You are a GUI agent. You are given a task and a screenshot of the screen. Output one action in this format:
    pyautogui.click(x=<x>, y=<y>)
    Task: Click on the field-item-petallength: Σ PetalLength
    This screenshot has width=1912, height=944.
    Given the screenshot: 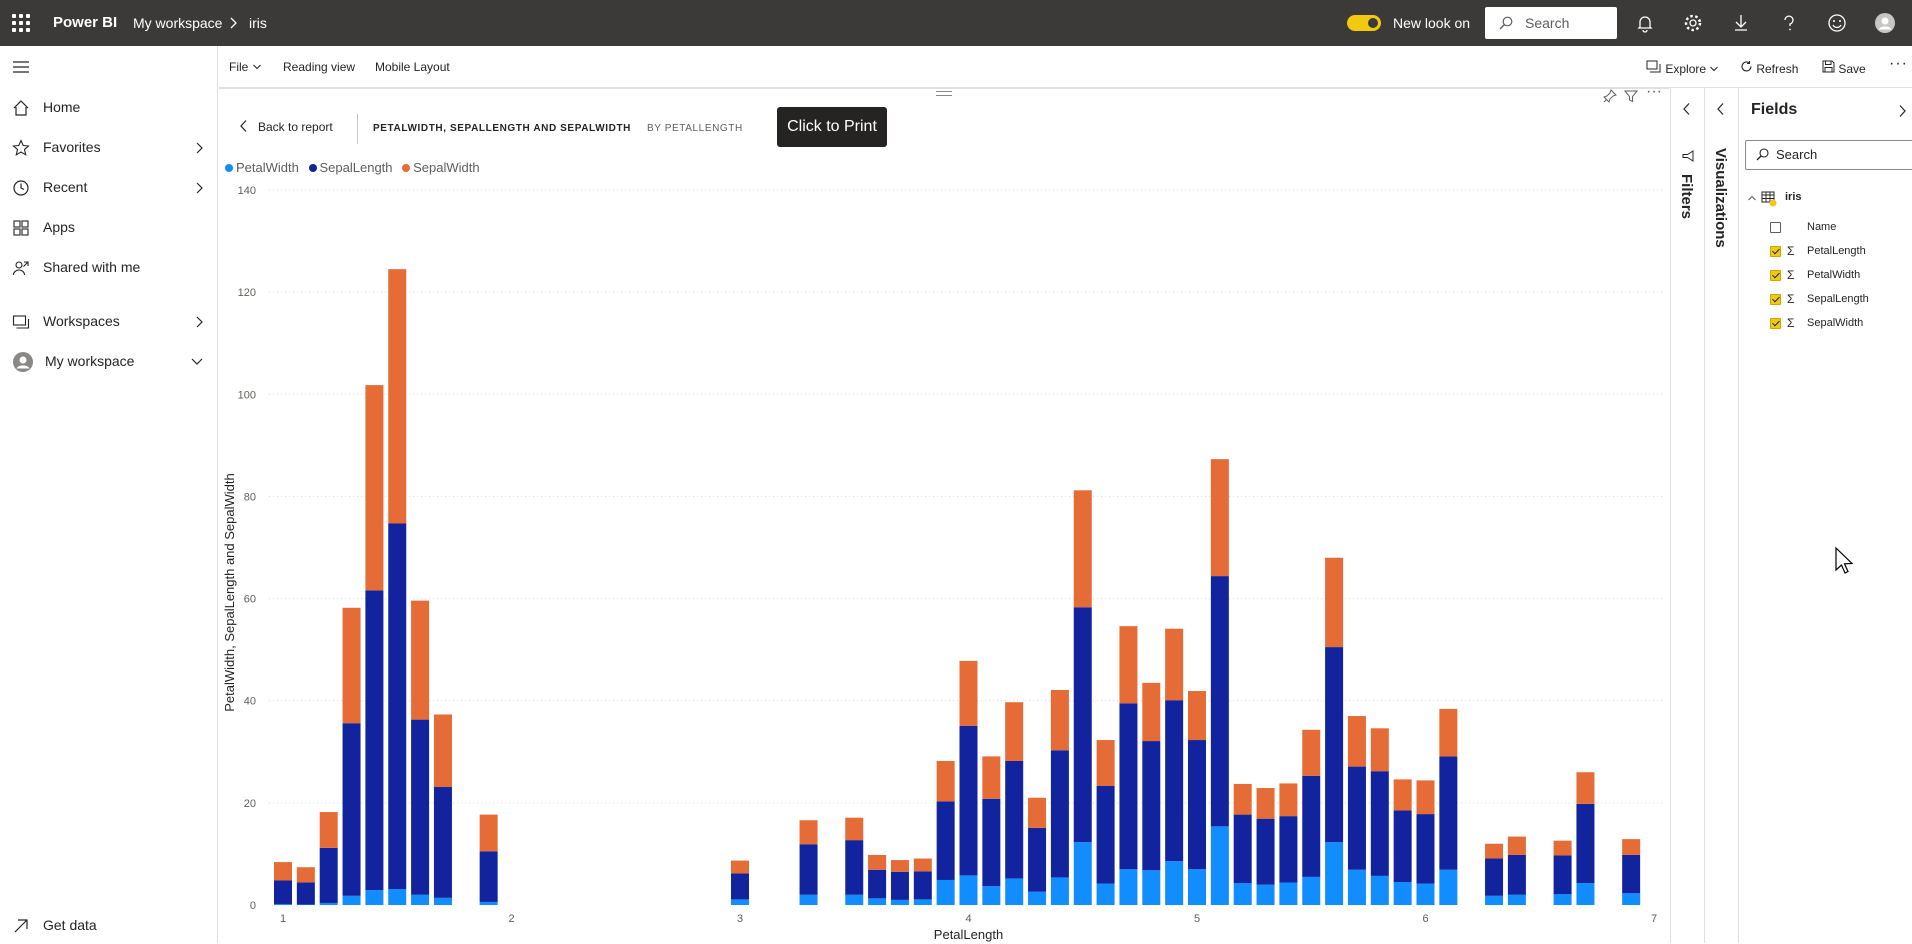 What is the action you would take?
    pyautogui.click(x=1825, y=253)
    